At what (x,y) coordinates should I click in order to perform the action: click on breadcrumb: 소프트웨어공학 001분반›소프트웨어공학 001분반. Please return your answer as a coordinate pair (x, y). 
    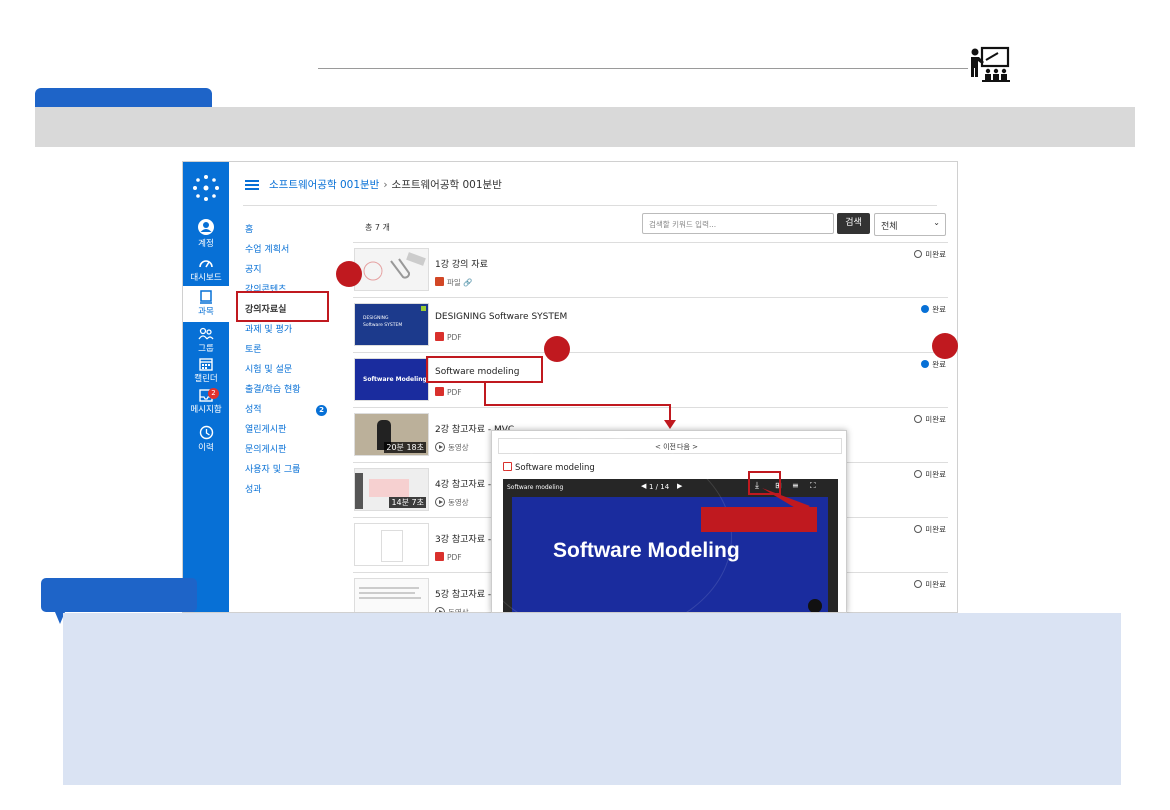
    Looking at the image, I should click on (385, 184).